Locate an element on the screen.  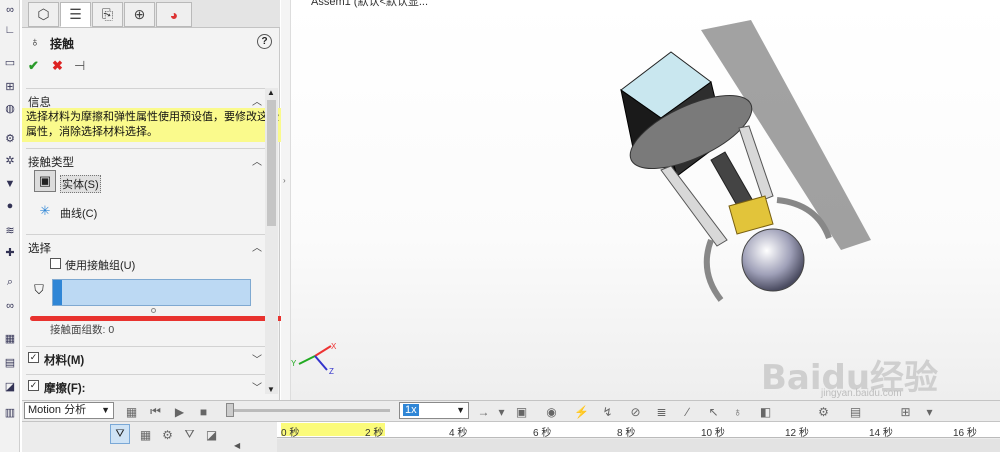
stop-icon: ■ is located at coordinates (203, 411).